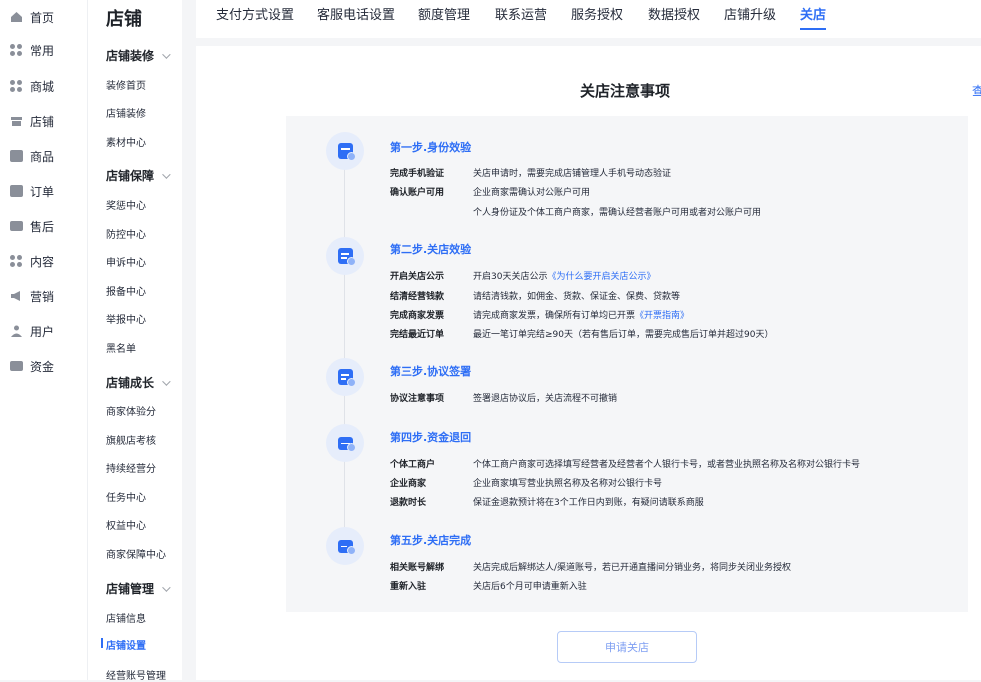 The image size is (981, 682). I want to click on row-label: 完成商家发票, so click(417, 316).